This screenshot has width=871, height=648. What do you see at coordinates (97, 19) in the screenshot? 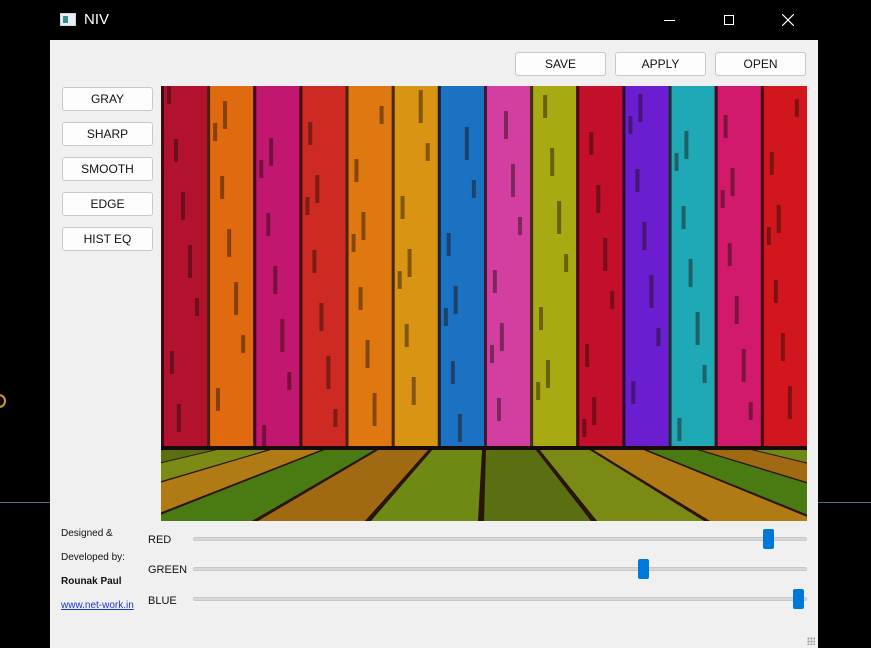
I see `window-title: NIV` at bounding box center [97, 19].